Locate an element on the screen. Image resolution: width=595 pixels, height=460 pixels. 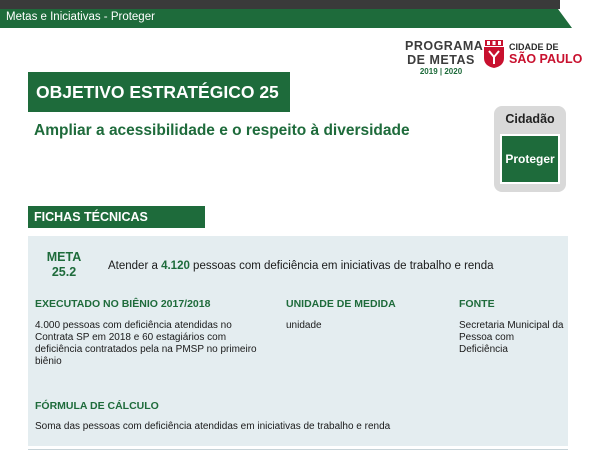
fonte-heading: FONTE is located at coordinates (477, 304).